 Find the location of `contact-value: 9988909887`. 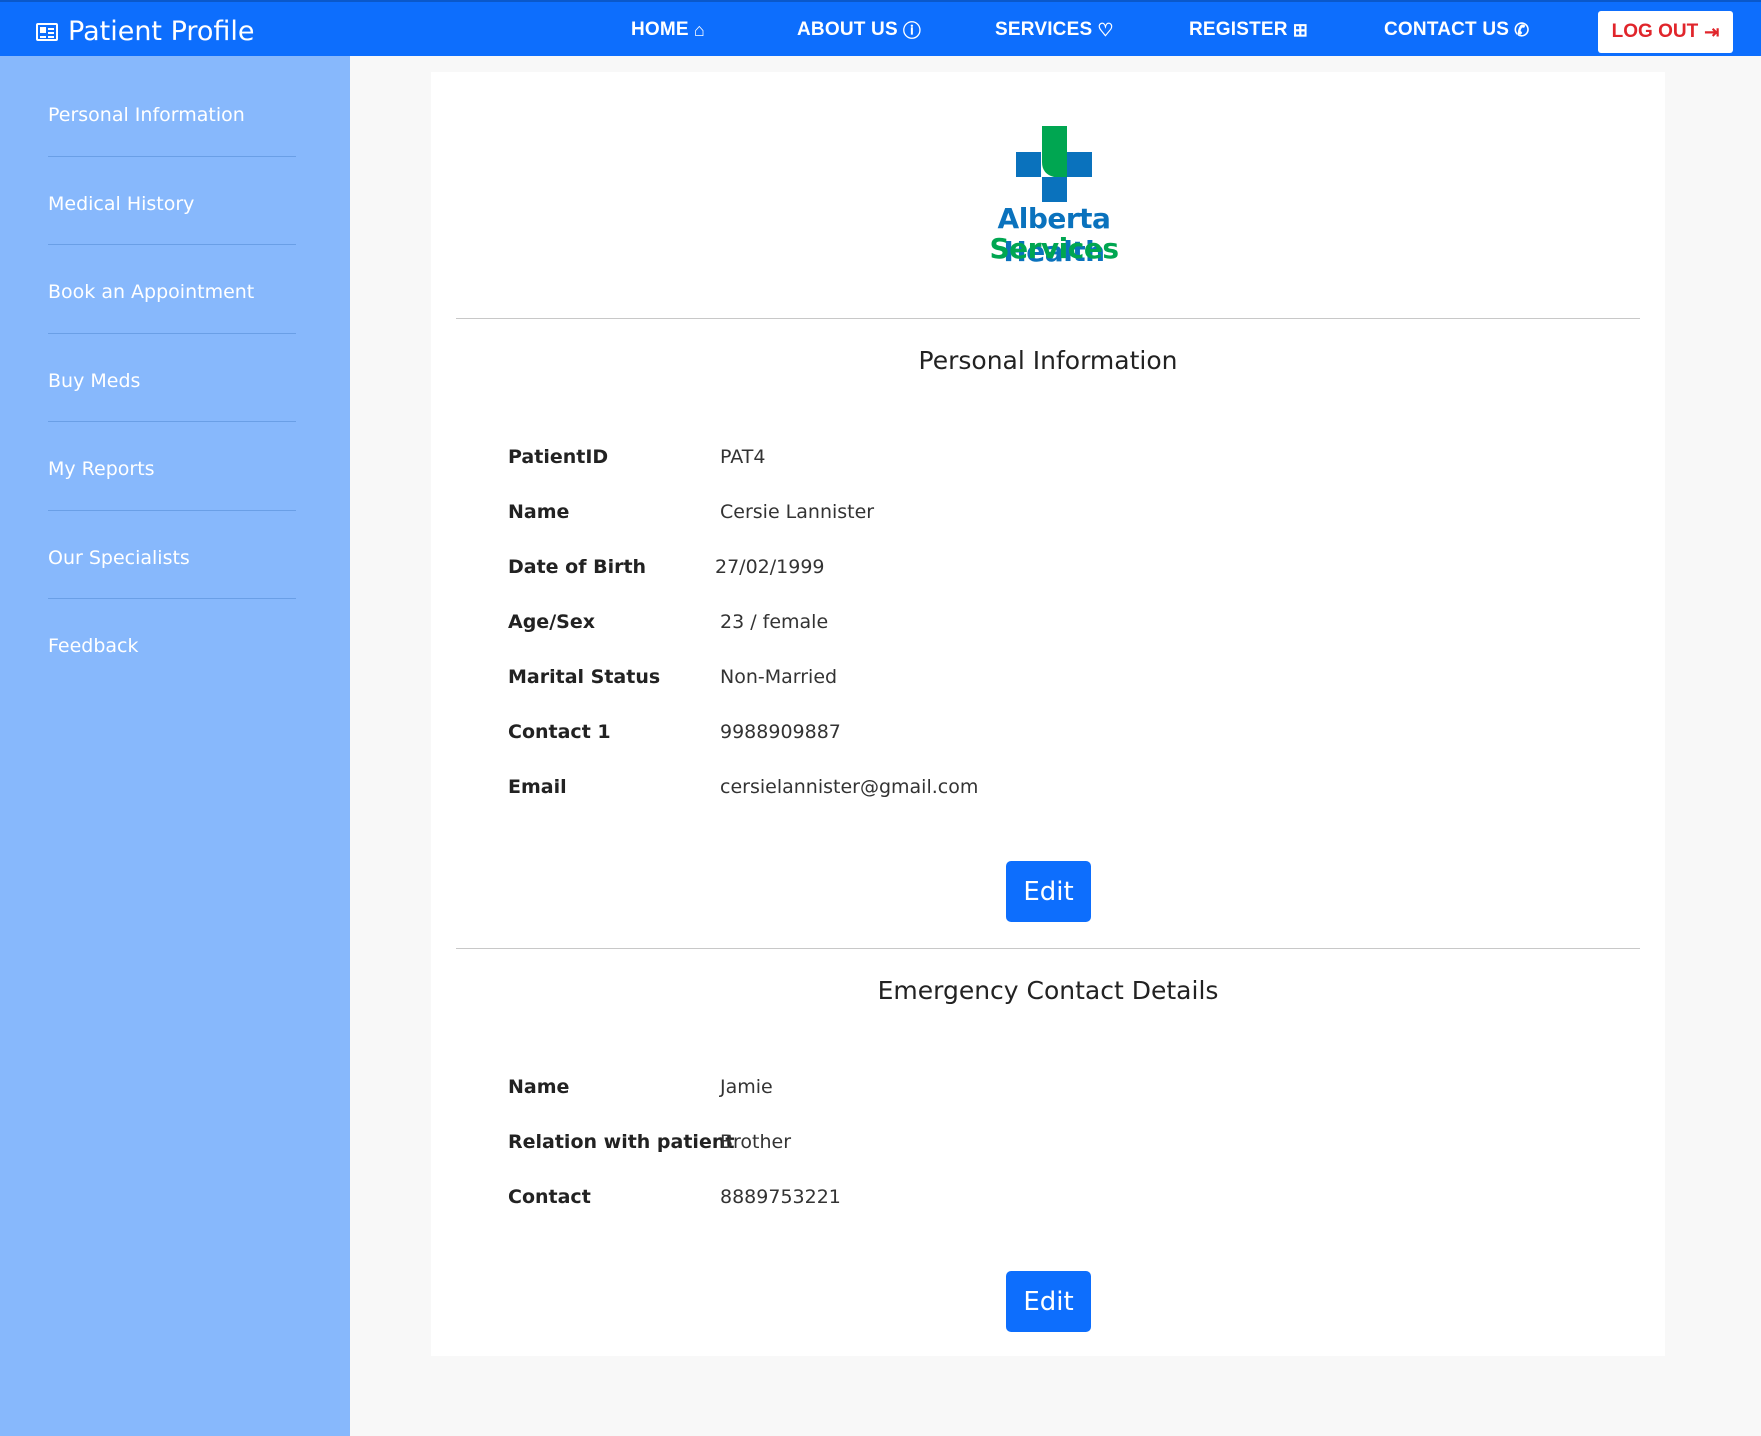

contact-value: 9988909887 is located at coordinates (780, 732).